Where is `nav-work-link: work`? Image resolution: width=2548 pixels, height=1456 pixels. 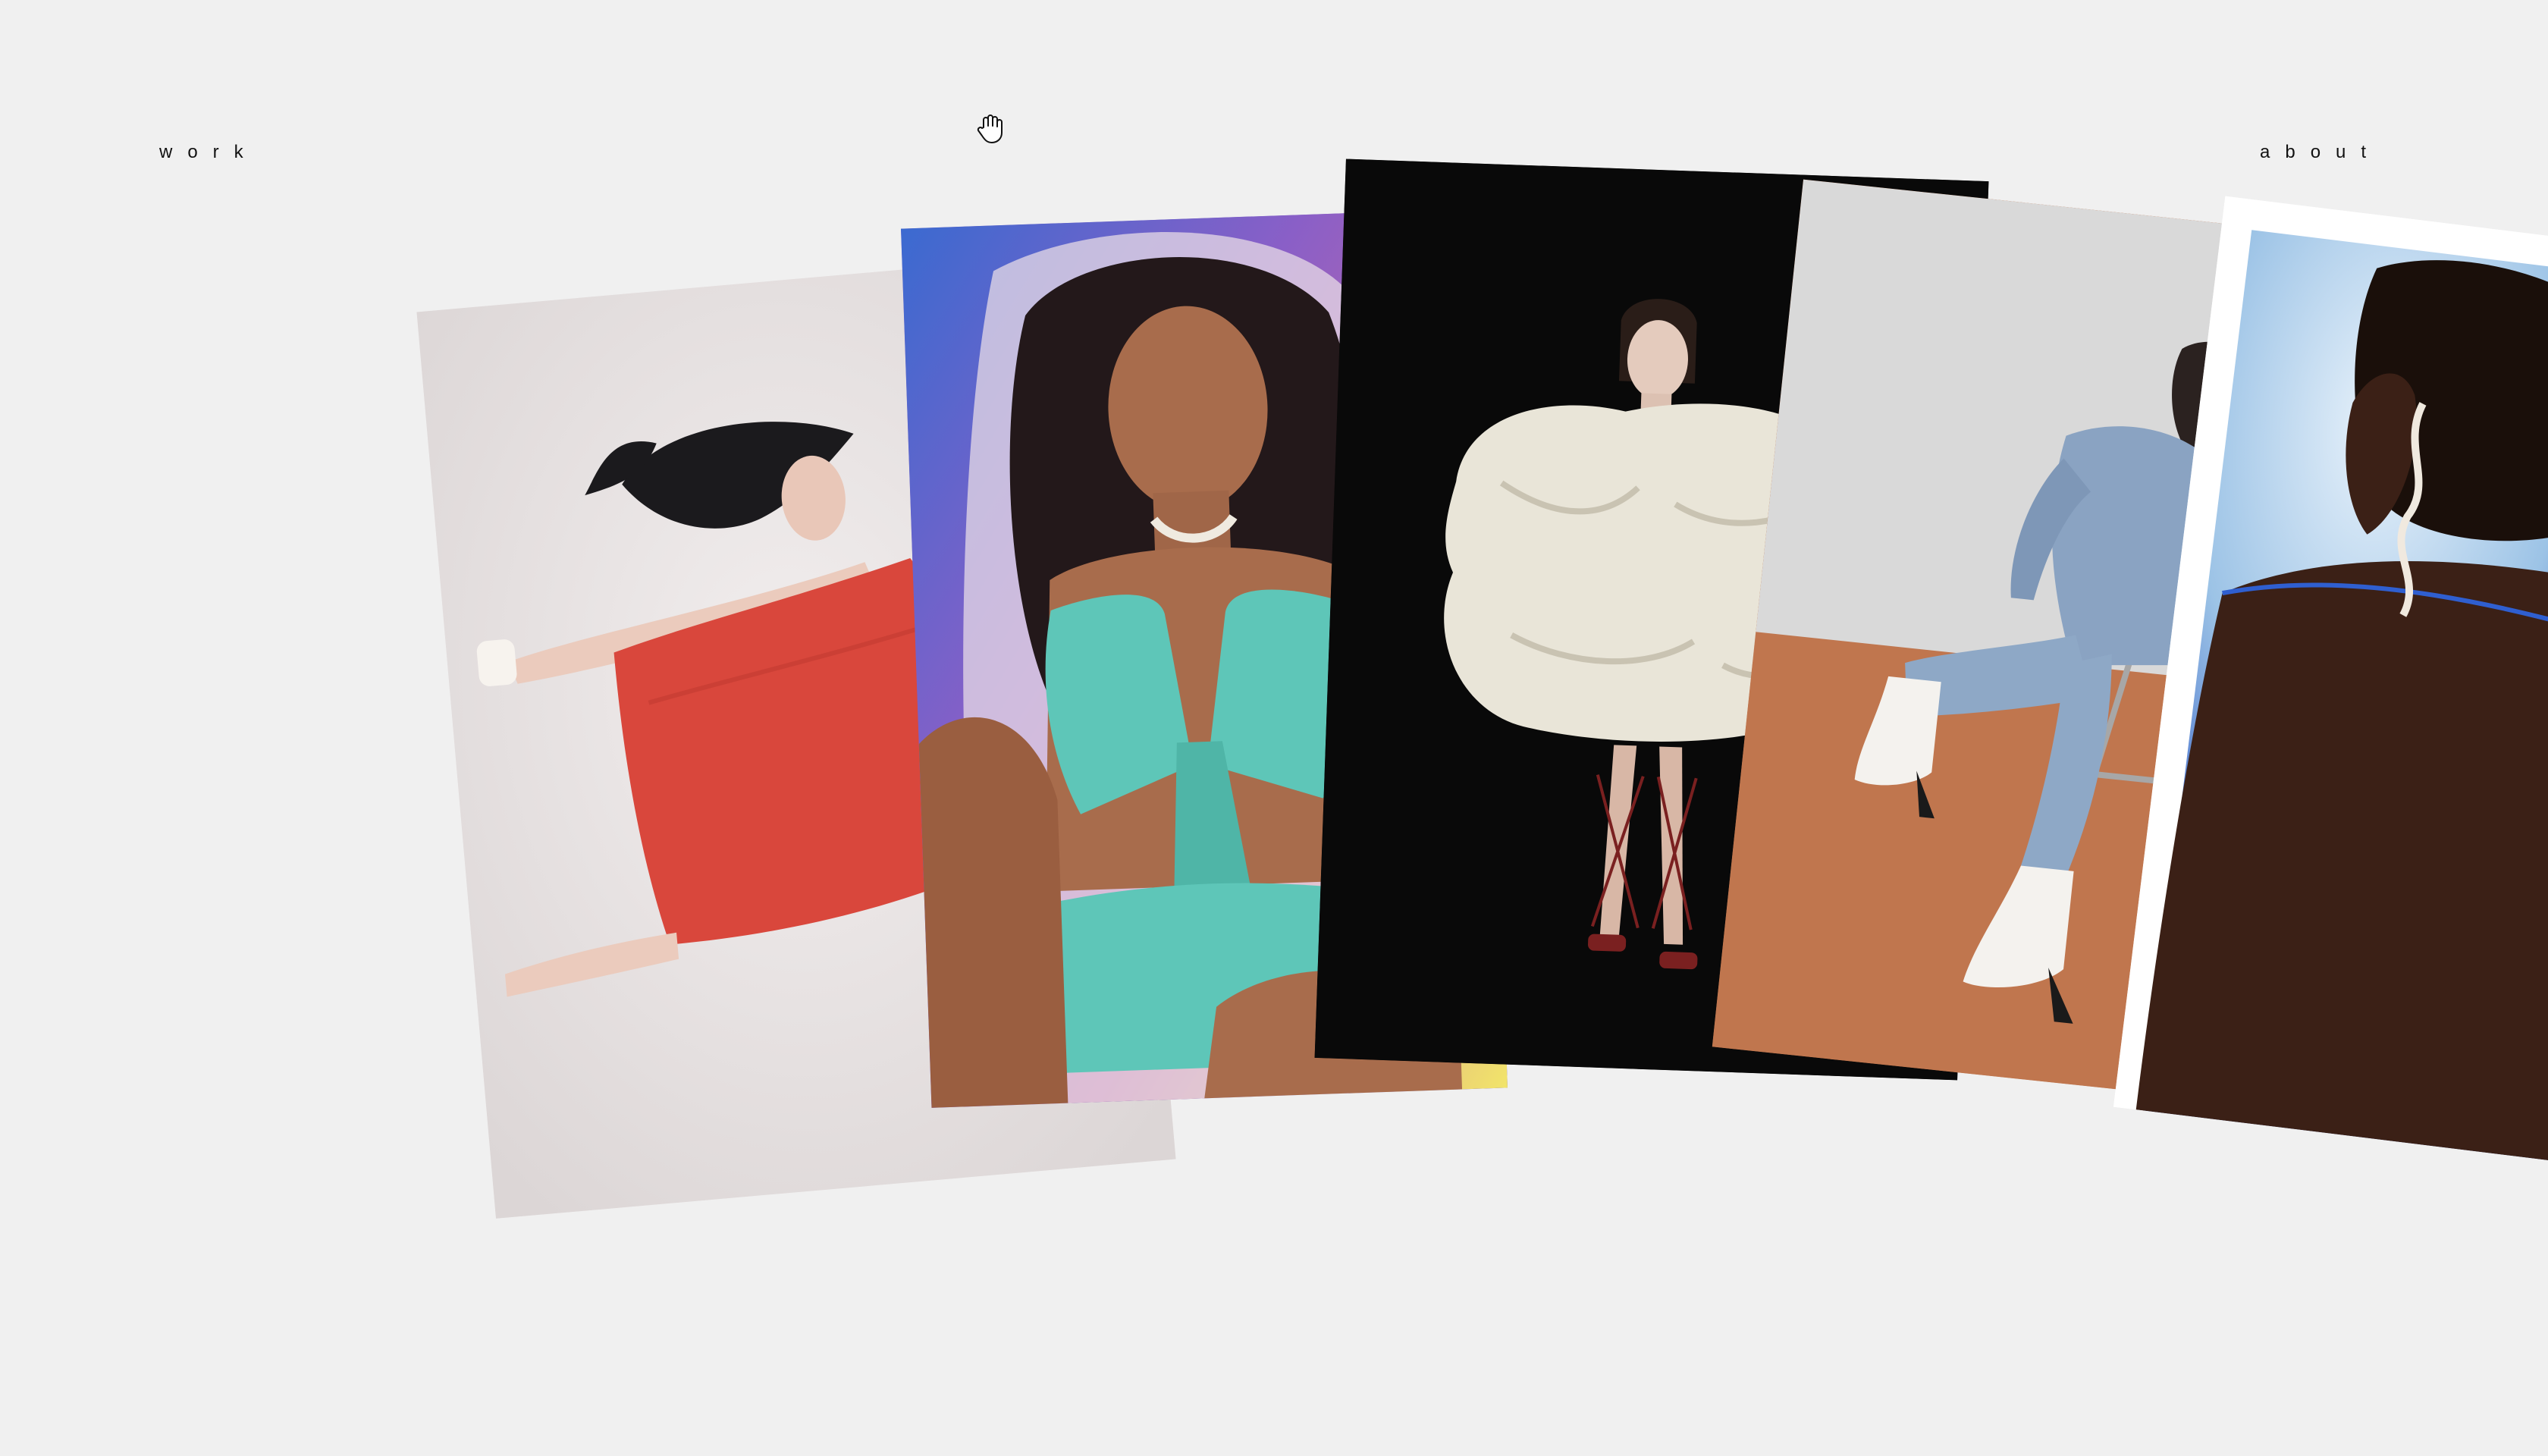 nav-work-link: work is located at coordinates (209, 152).